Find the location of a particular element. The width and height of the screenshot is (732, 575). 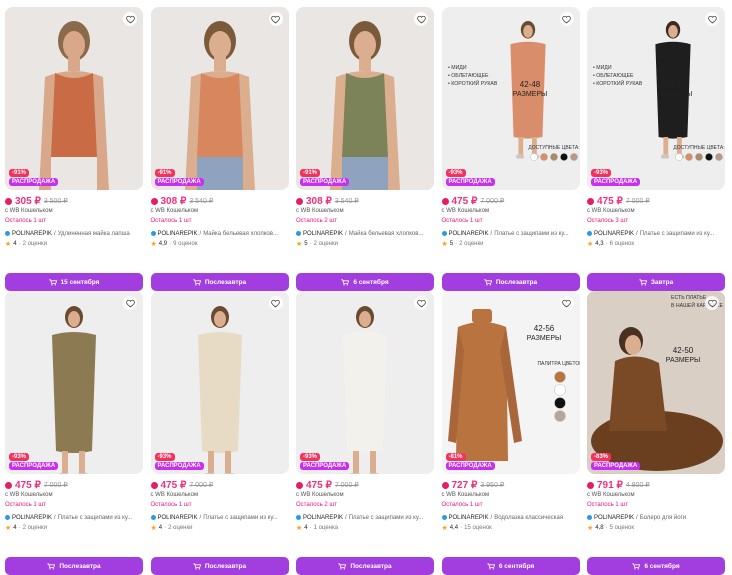

palette-label: ДОСТУПНЫЕ ЦВЕТА: is located at coordinates (553, 148).